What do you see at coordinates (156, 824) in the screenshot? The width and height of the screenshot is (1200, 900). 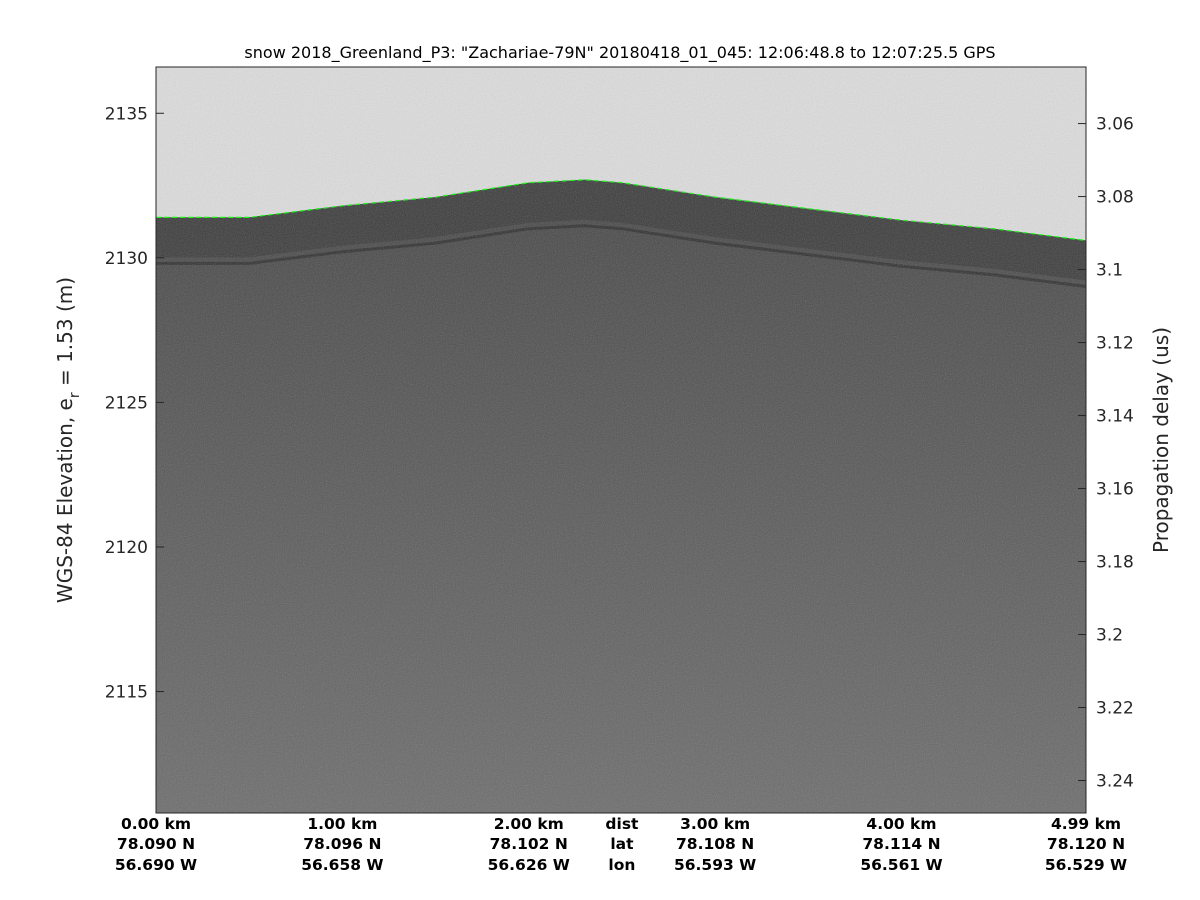 I see `x-label-dist: 0.00 km` at bounding box center [156, 824].